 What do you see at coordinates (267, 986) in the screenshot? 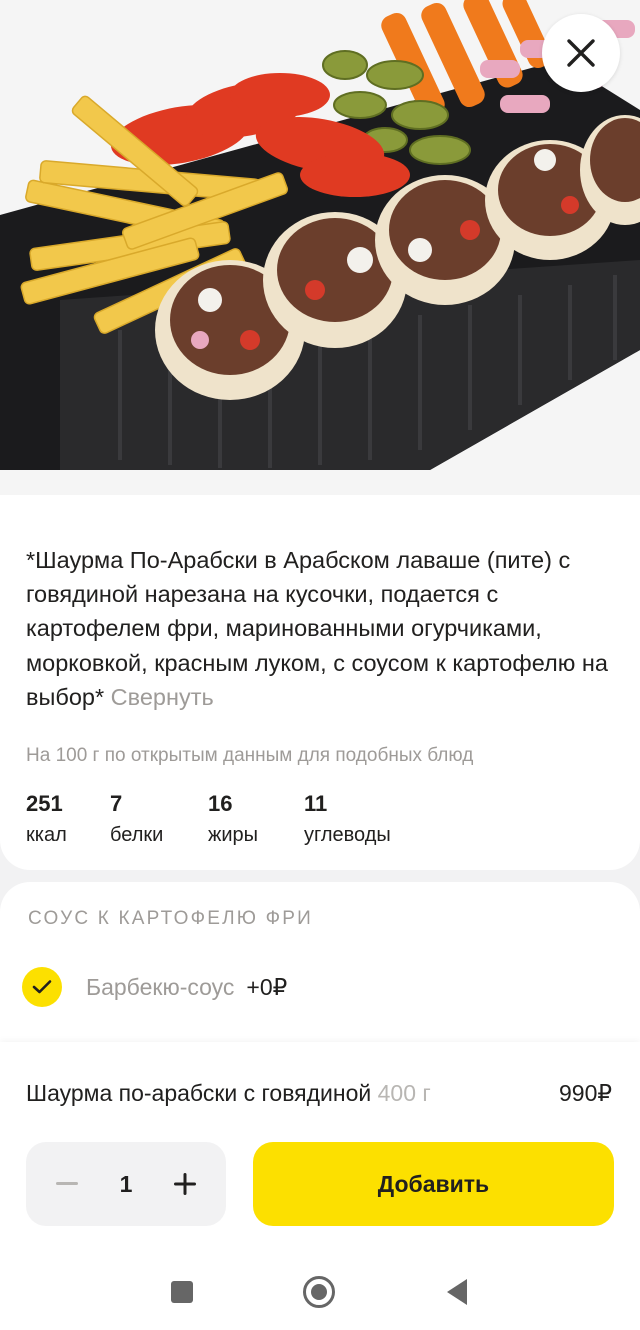
I see `sauce-option-price: +0₽` at bounding box center [267, 986].